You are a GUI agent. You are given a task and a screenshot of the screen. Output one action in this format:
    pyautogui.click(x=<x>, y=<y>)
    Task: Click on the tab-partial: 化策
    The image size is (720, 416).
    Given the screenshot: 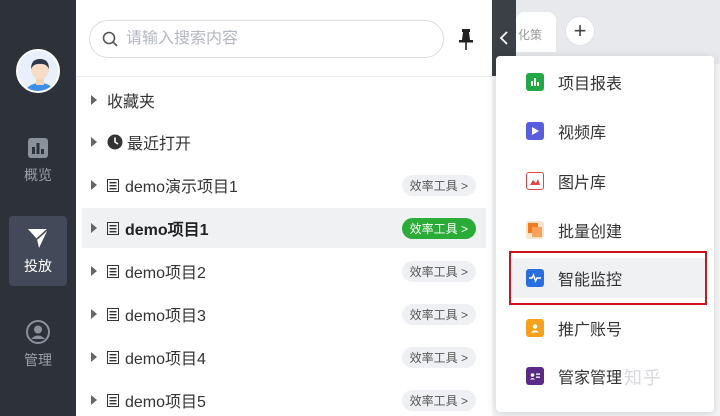 What is the action you would take?
    pyautogui.click(x=536, y=32)
    